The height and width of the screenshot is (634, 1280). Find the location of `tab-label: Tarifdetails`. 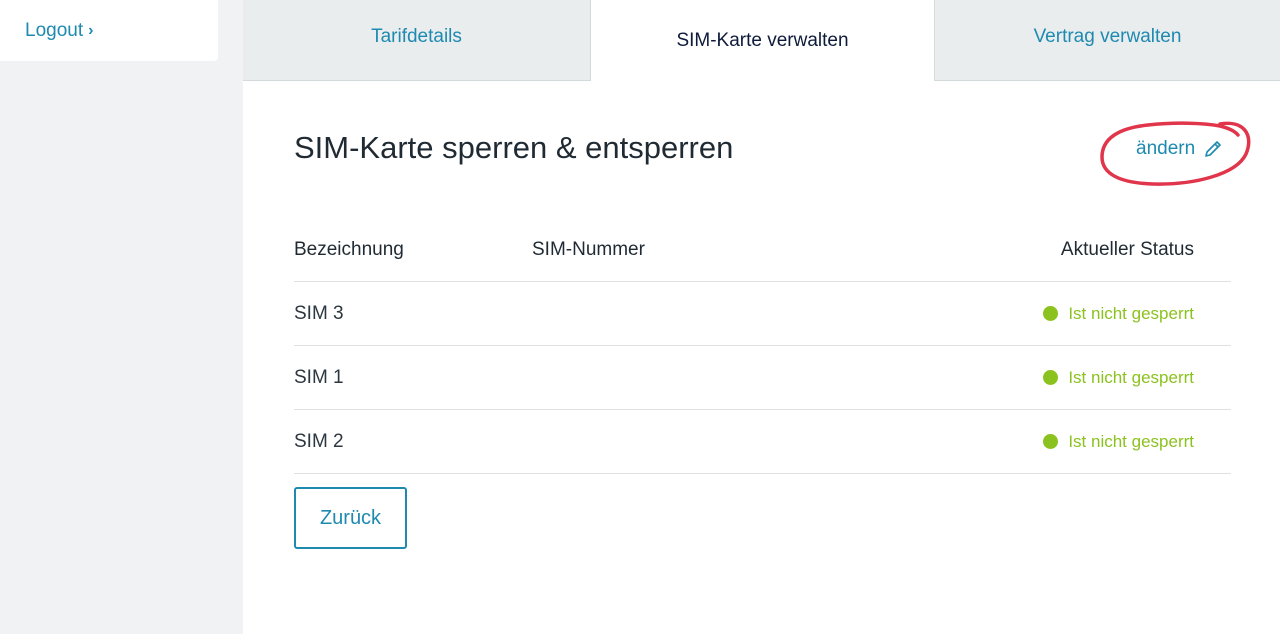

tab-label: Tarifdetails is located at coordinates (416, 36).